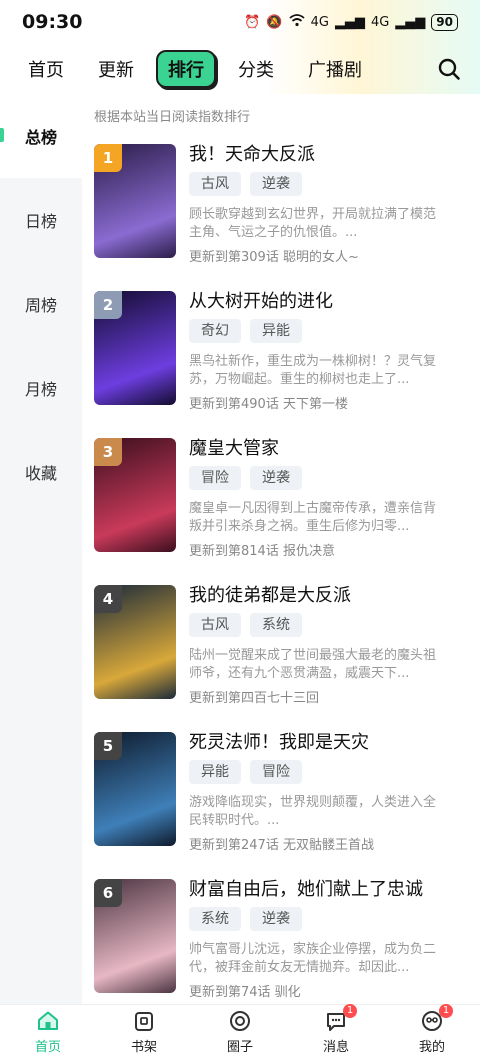 The width and height of the screenshot is (480, 1058). What do you see at coordinates (431, 1047) in the screenshot?
I see `bottom-nav-label: 我的` at bounding box center [431, 1047].